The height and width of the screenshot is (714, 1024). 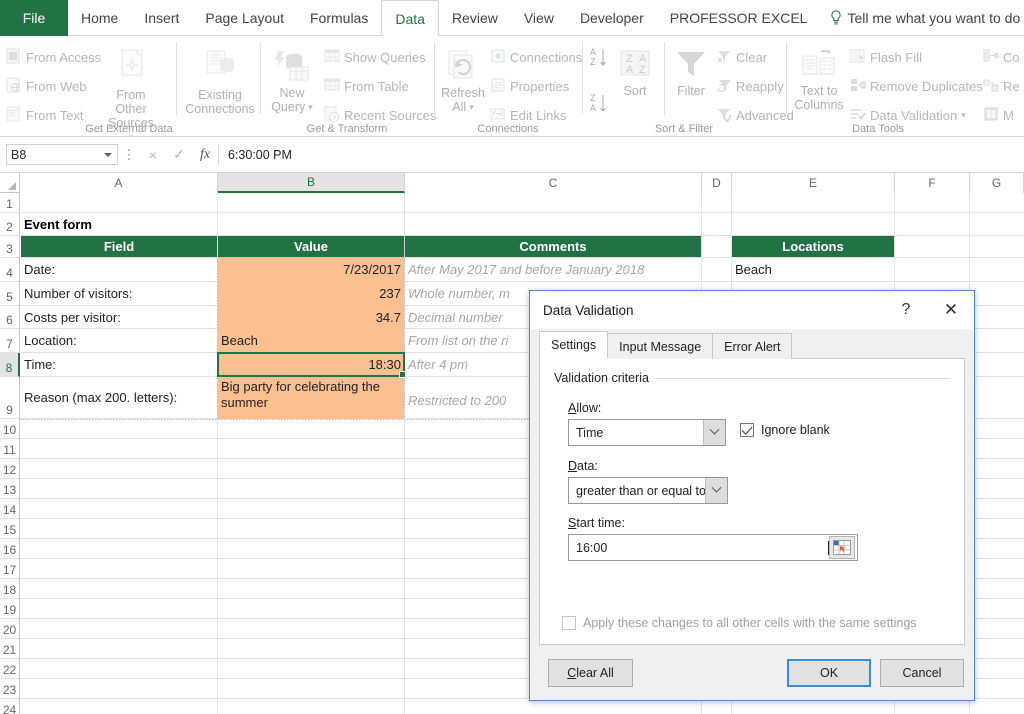 What do you see at coordinates (10, 341) in the screenshot?
I see `row-header-7: 7` at bounding box center [10, 341].